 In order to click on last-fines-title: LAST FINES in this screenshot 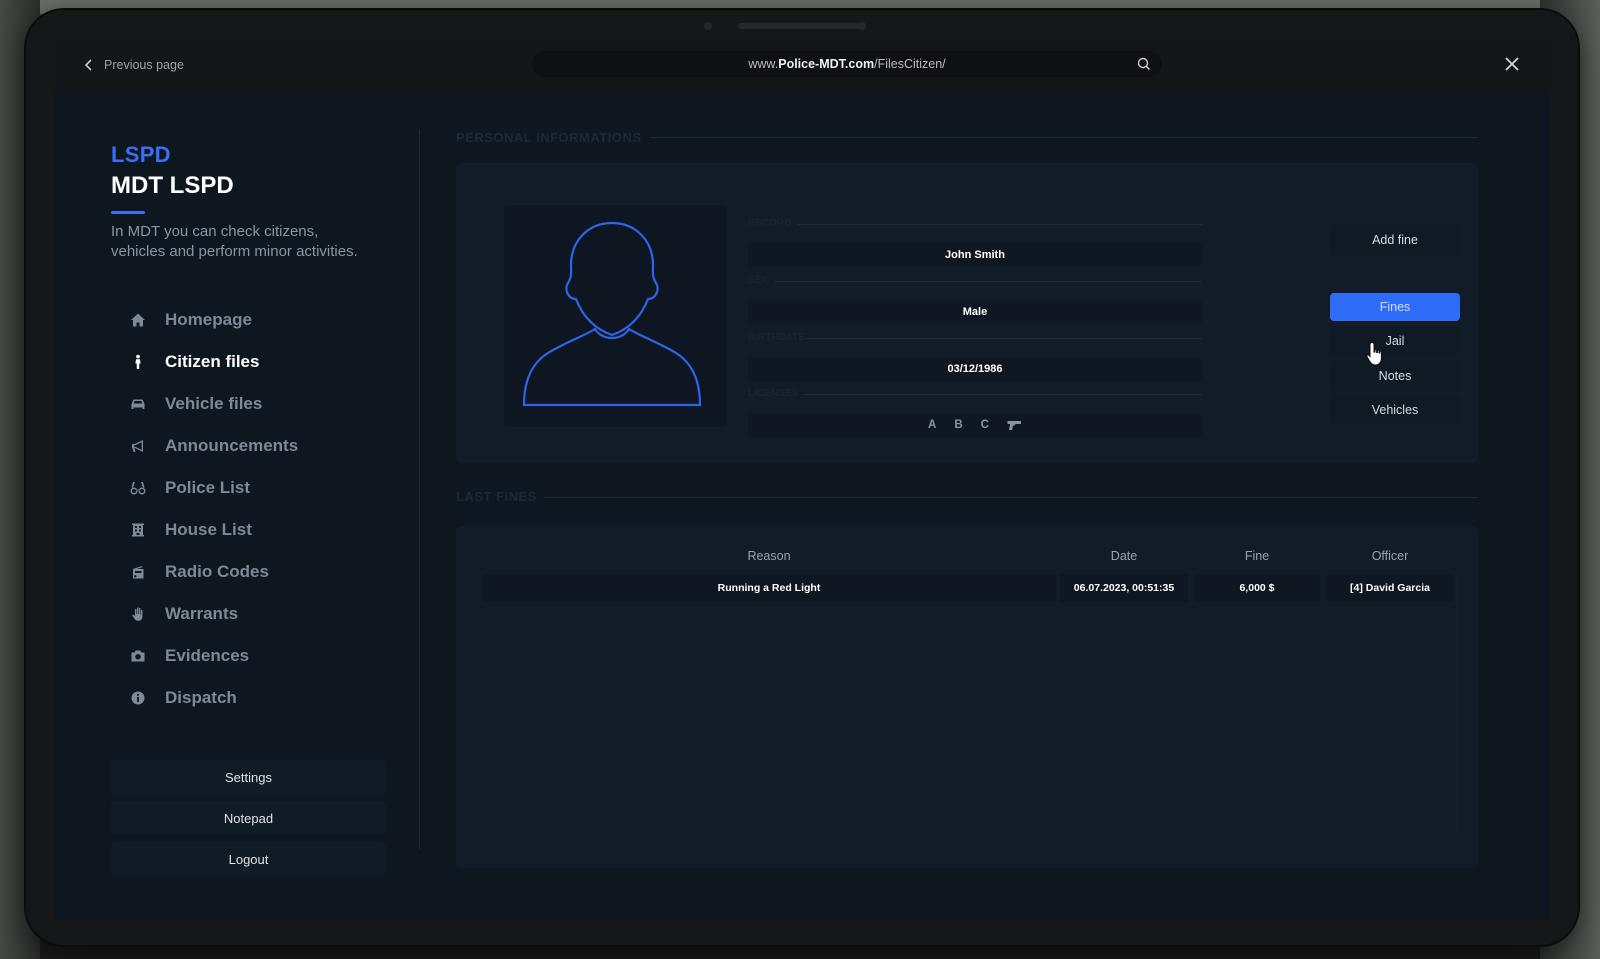, I will do `click(496, 496)`.